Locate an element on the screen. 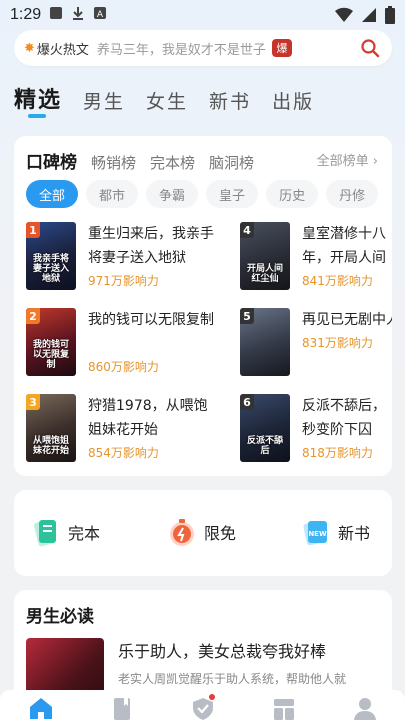 The image size is (405, 720). tab-publishing: 出版 is located at coordinates (293, 100).